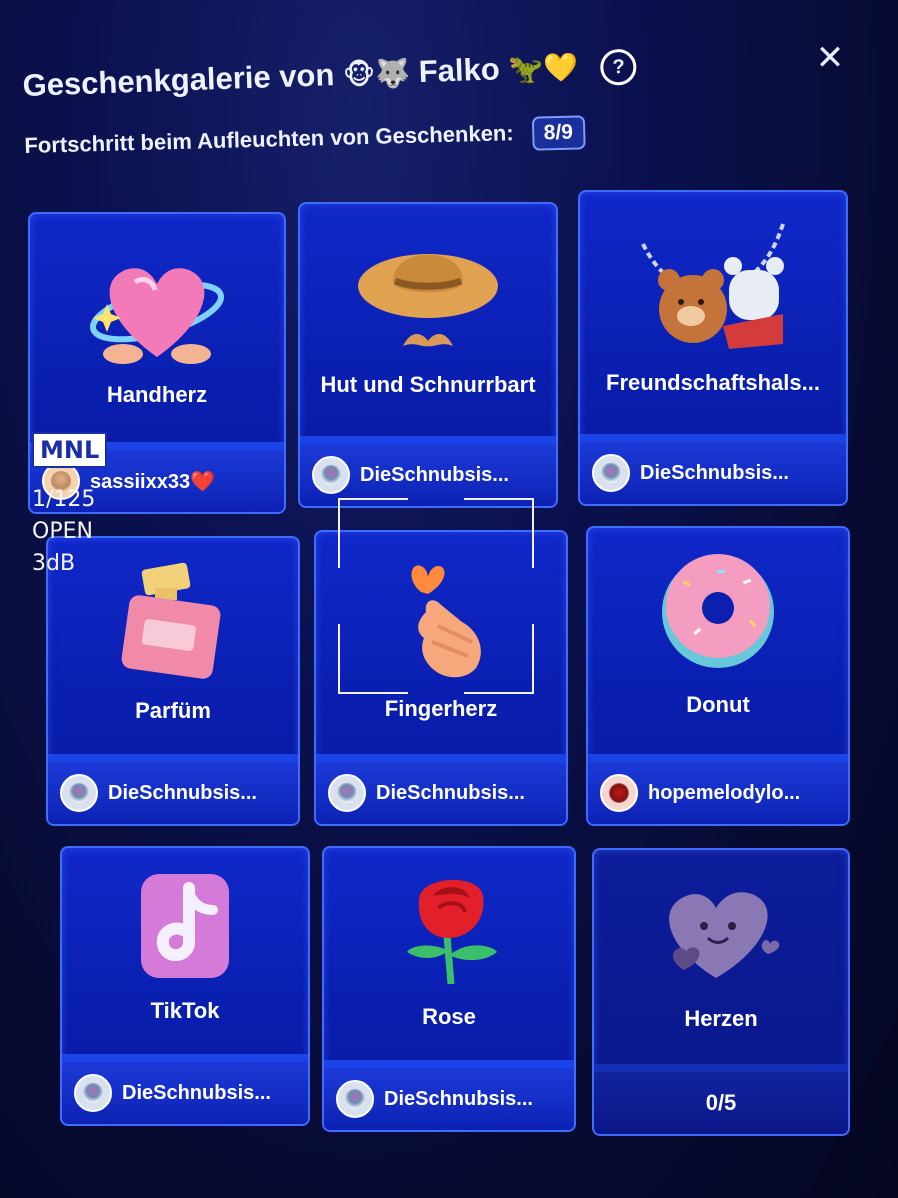  What do you see at coordinates (721, 1102) in the screenshot?
I see `gift-count: 0/5` at bounding box center [721, 1102].